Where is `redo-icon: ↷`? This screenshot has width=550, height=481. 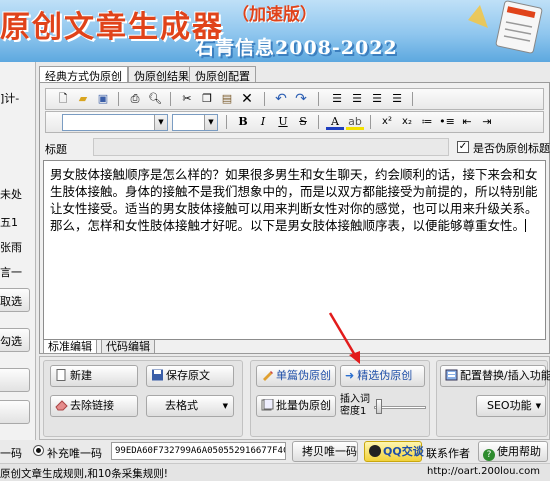 redo-icon: ↷ is located at coordinates (301, 99).